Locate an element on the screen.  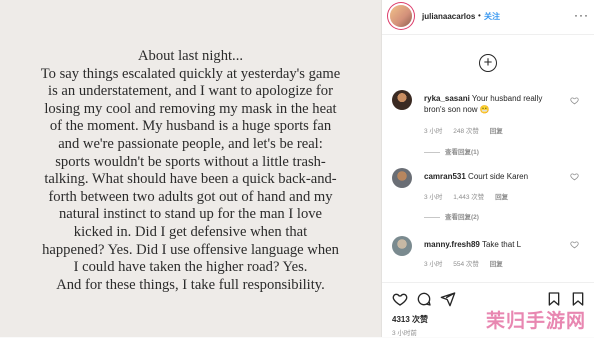
comment-text: Court side Karen is located at coordinates (498, 176).